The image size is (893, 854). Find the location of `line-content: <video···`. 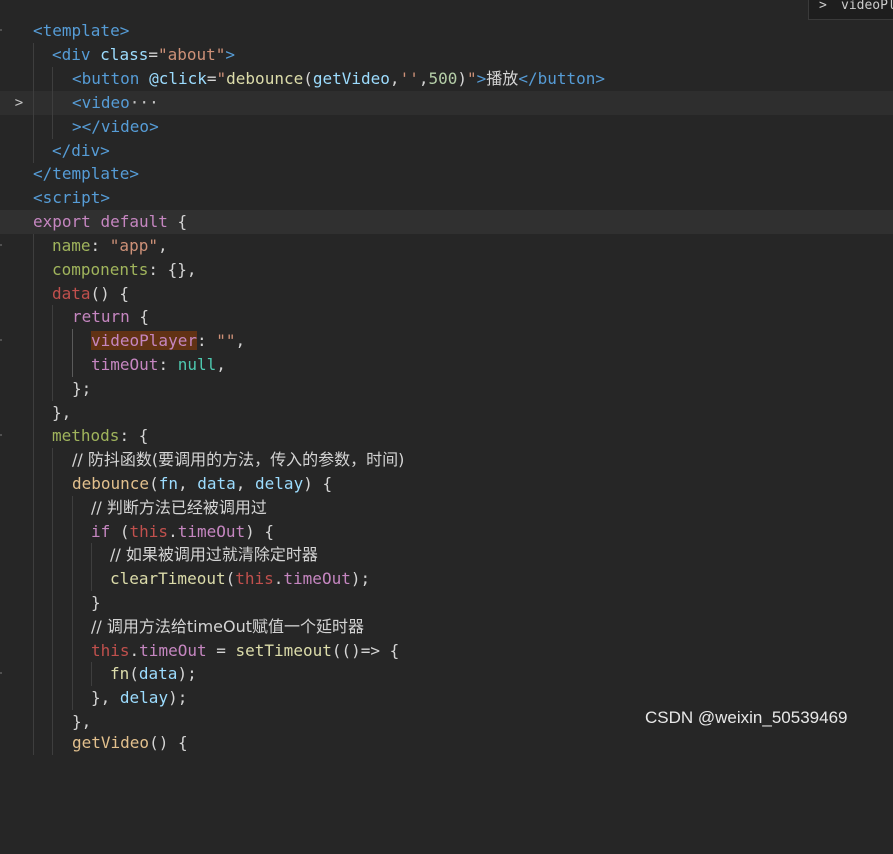

line-content: <video··· is located at coordinates (115, 102).